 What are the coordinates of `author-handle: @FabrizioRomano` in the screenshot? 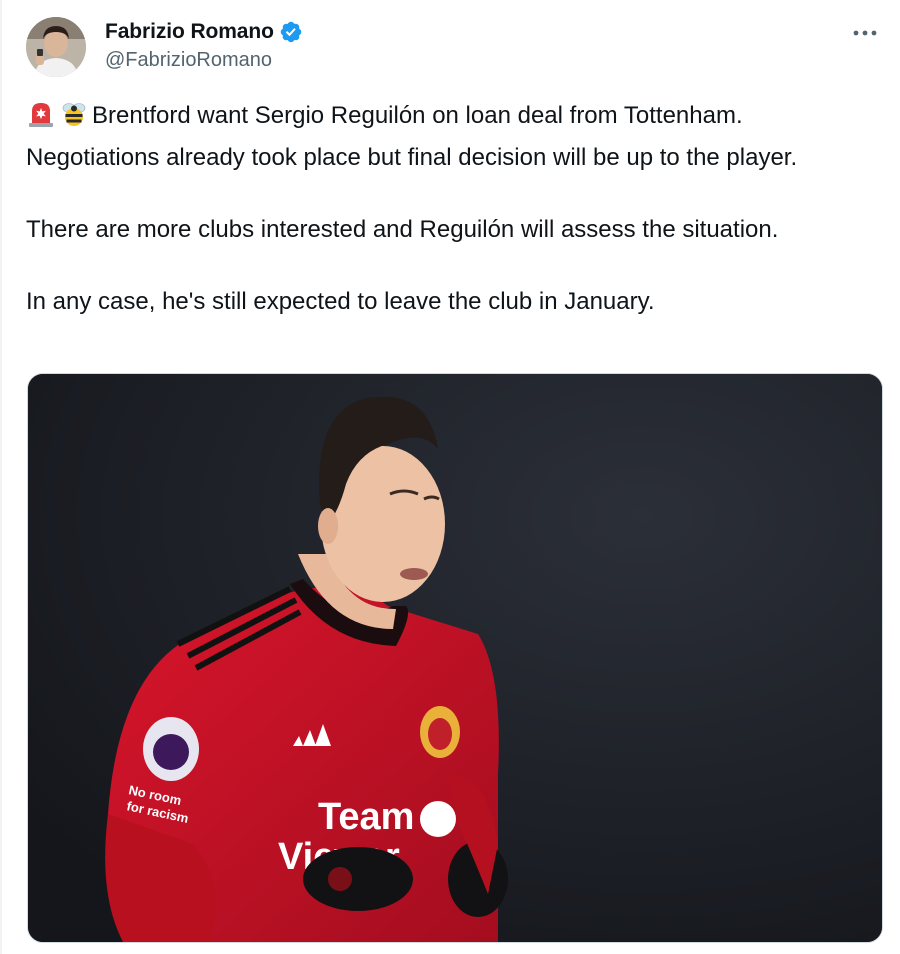 It's located at (204, 60).